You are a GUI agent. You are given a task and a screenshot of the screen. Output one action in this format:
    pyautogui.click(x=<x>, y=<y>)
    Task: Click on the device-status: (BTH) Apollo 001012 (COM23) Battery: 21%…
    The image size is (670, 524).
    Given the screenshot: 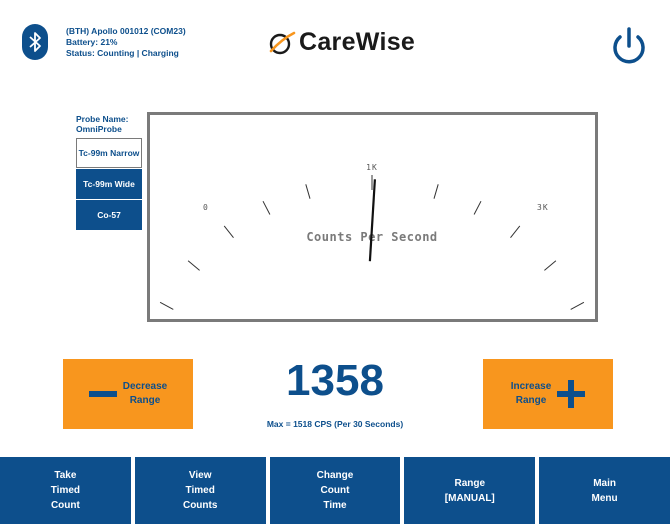 What is the action you would take?
    pyautogui.click(x=126, y=42)
    